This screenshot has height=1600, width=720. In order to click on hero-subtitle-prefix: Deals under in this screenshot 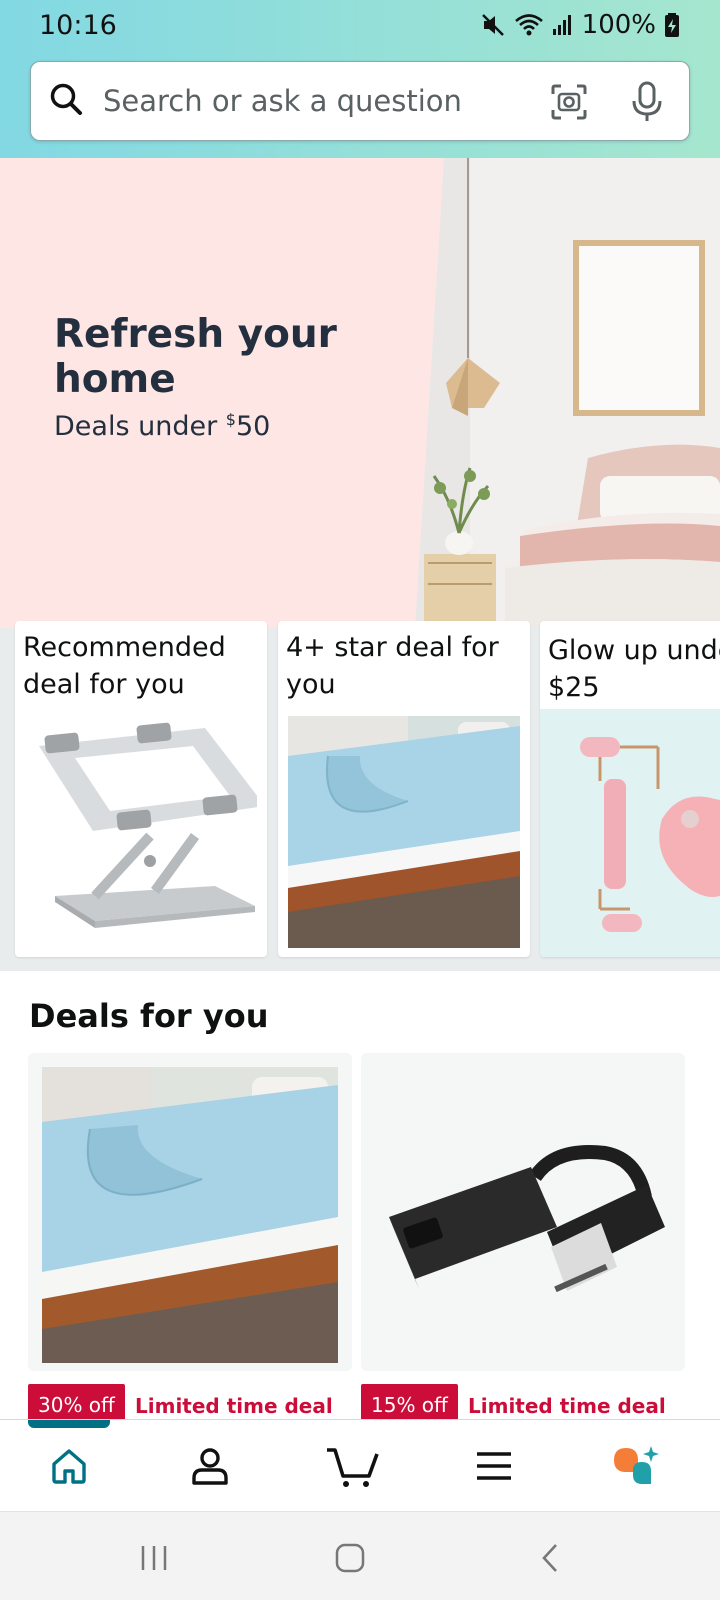, I will do `click(140, 426)`.